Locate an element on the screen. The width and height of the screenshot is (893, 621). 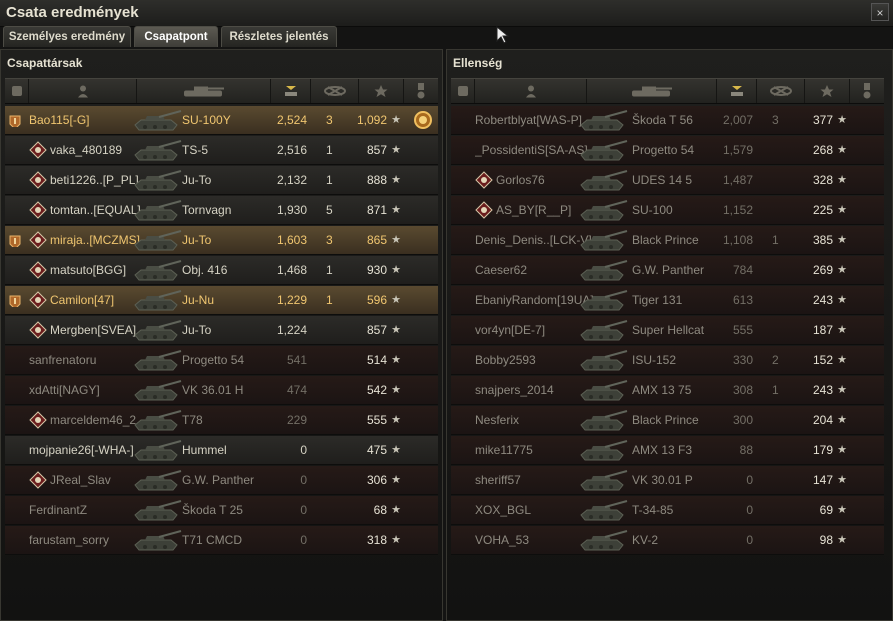
damage-value: 1,468 is located at coordinates (291, 270).